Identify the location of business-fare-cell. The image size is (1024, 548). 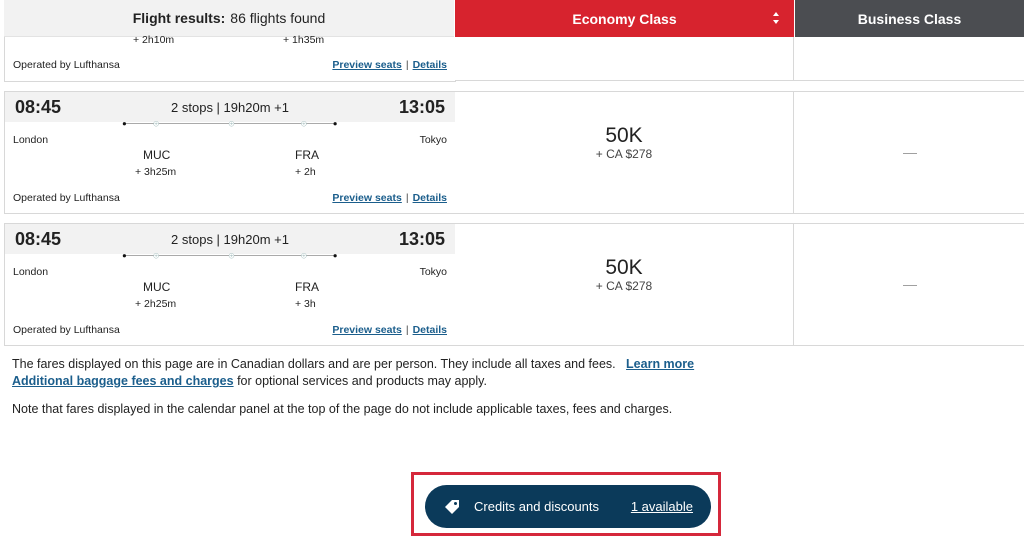
(909, 59).